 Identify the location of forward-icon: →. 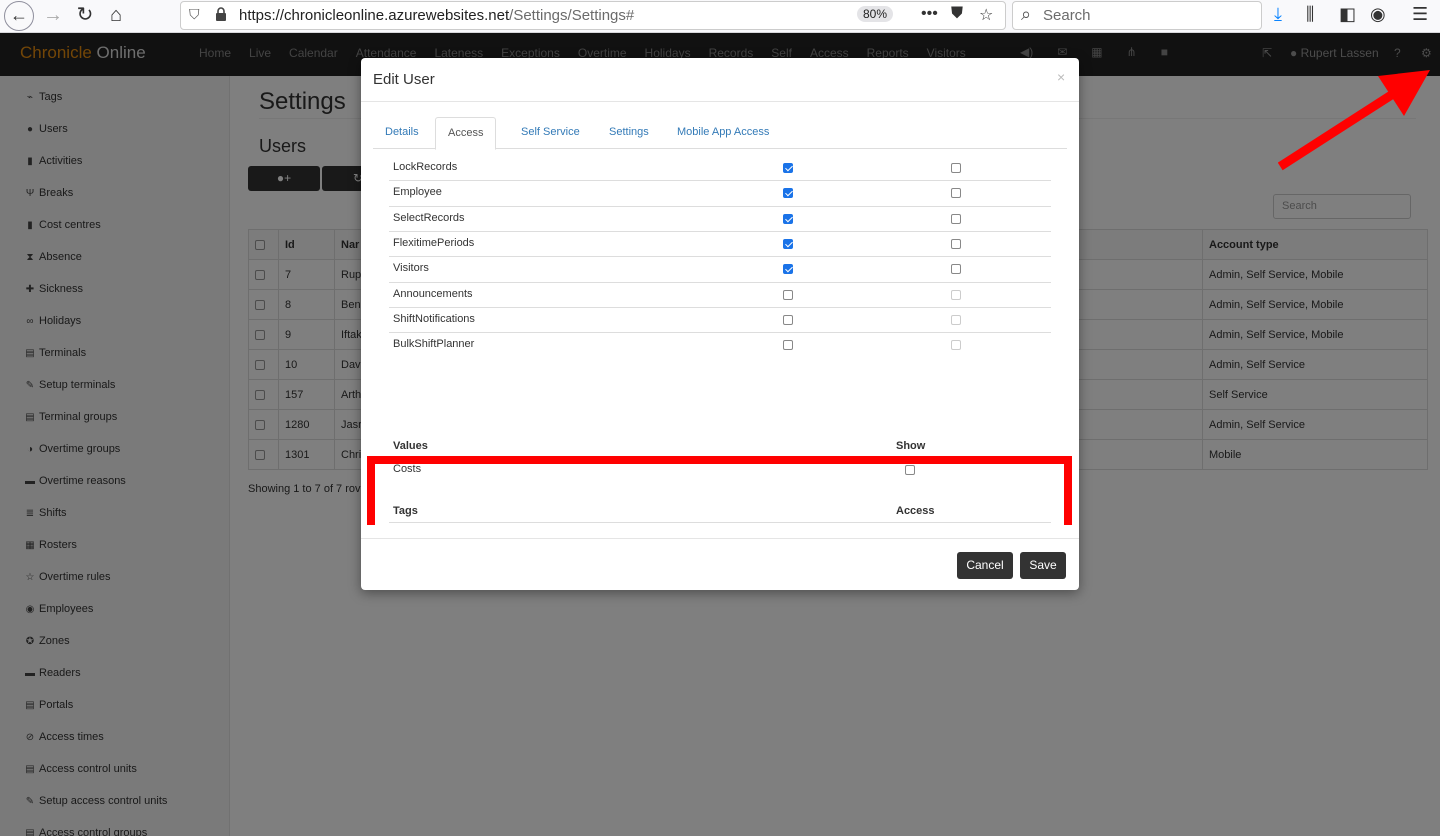
(53, 16).